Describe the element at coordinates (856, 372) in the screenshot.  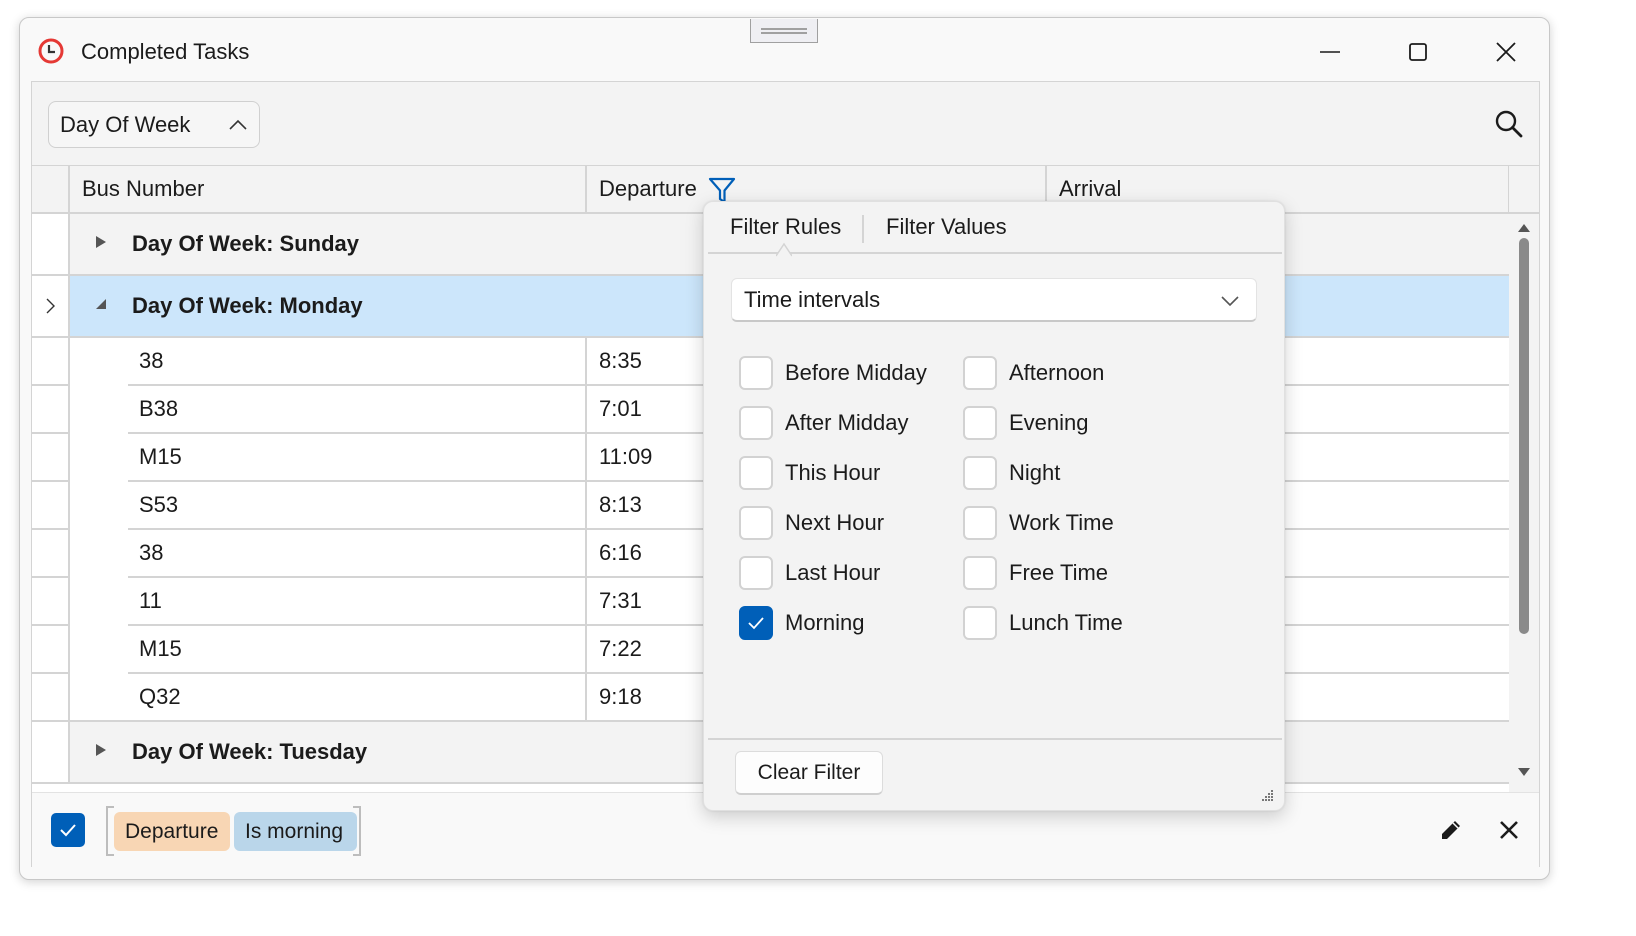
I see `option-label: Before Midday` at that location.